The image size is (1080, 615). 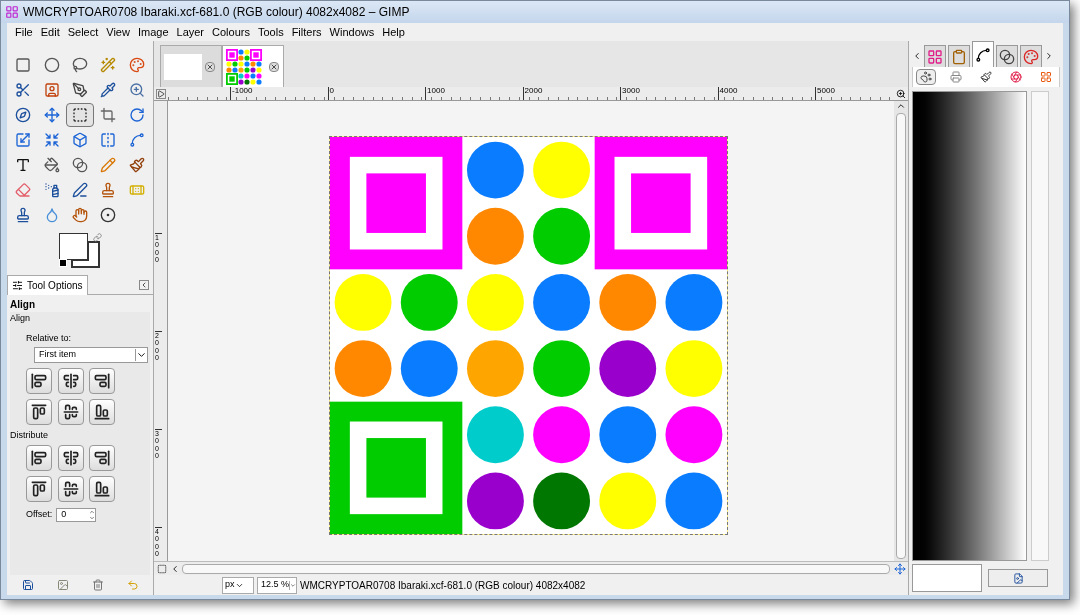 I want to click on window-title: WMCRYPTOAR0708 Ibaraki.xcf-681.0 (RGB colour) 4082x4082 – GIMP, so click(x=216, y=12).